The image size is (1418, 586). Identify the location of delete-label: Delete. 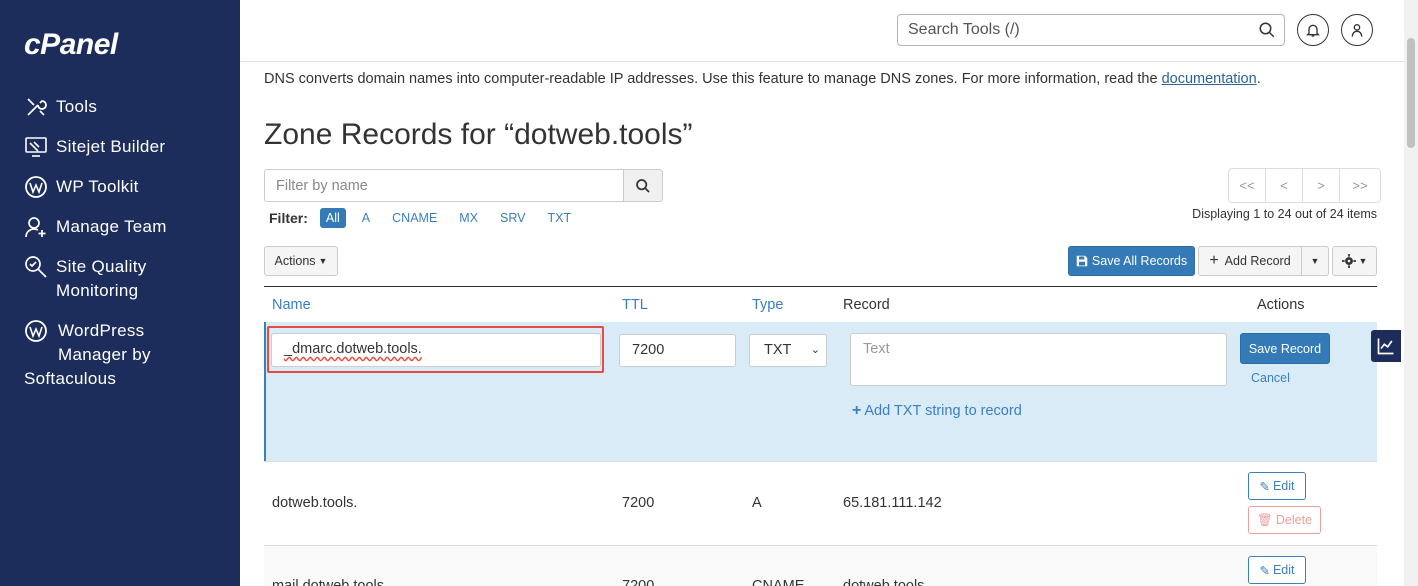
(1293, 520).